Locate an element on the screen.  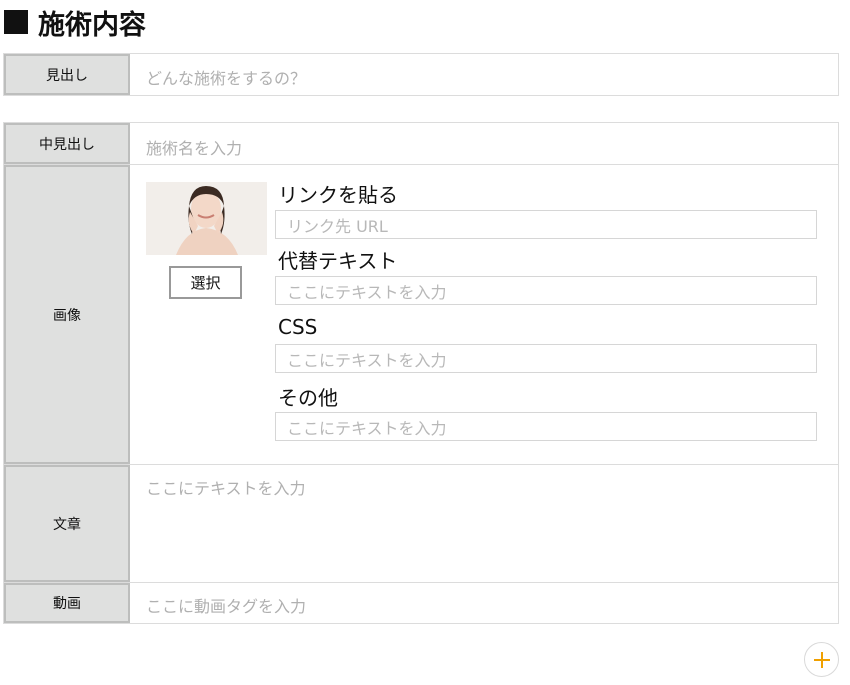
section-title: 施術内容 is located at coordinates (75, 22).